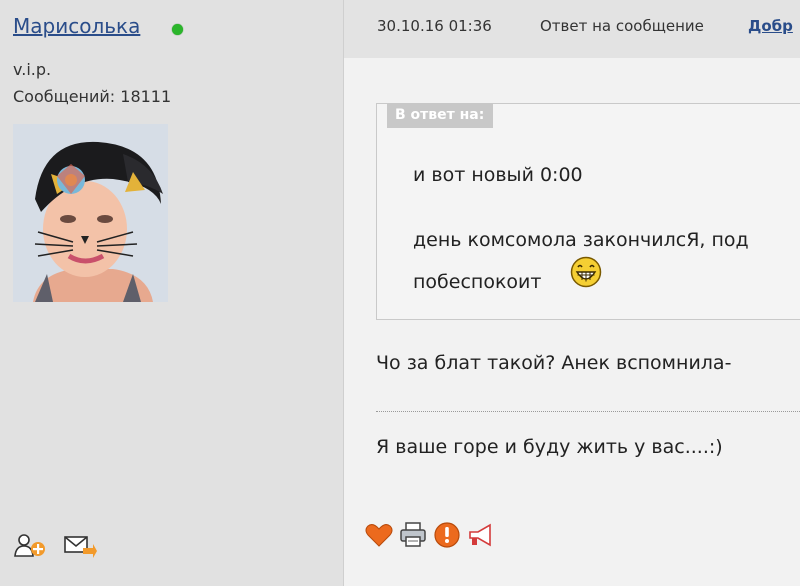  Describe the element at coordinates (440, 115) in the screenshot. I see `quote-label: В ответ на:` at that location.